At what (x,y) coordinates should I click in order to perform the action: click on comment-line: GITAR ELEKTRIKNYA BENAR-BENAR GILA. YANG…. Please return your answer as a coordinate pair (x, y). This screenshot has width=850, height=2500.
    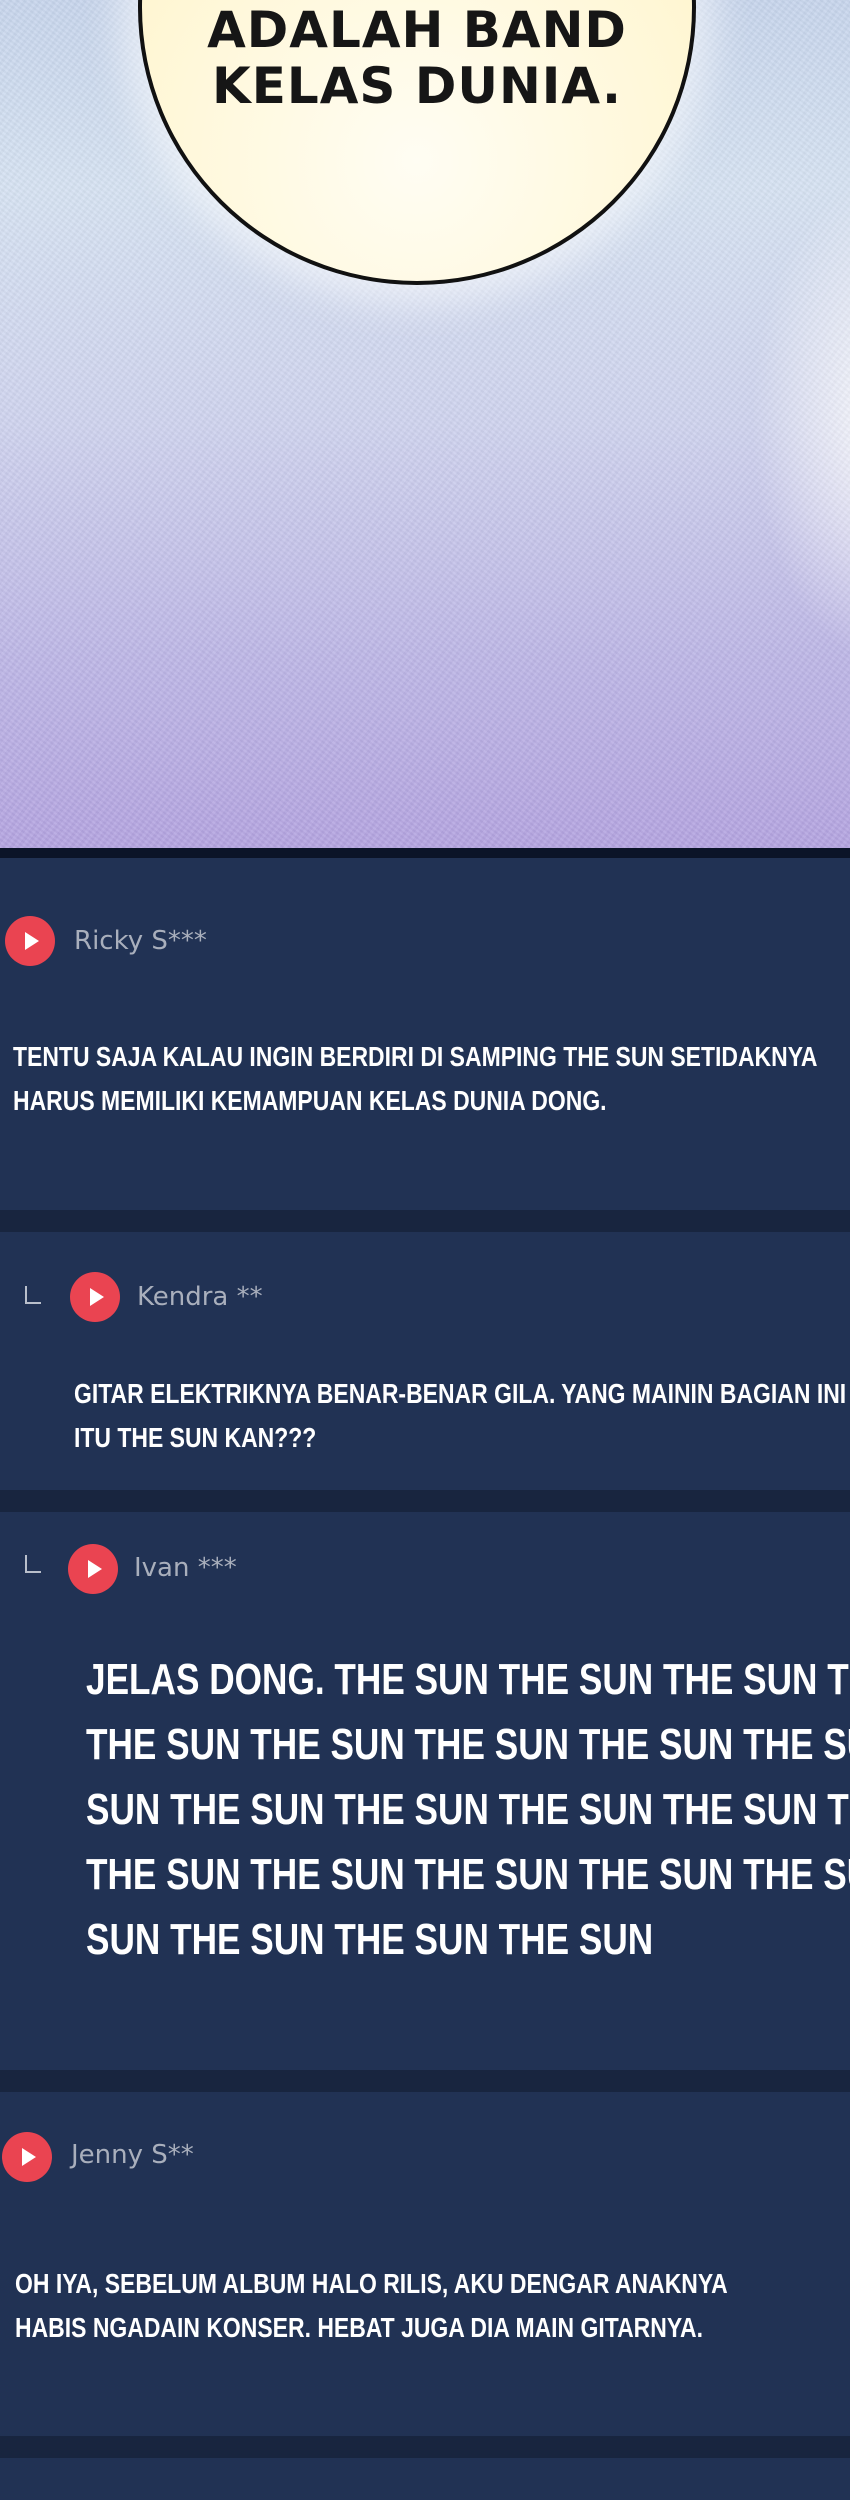
    Looking at the image, I should click on (460, 1393).